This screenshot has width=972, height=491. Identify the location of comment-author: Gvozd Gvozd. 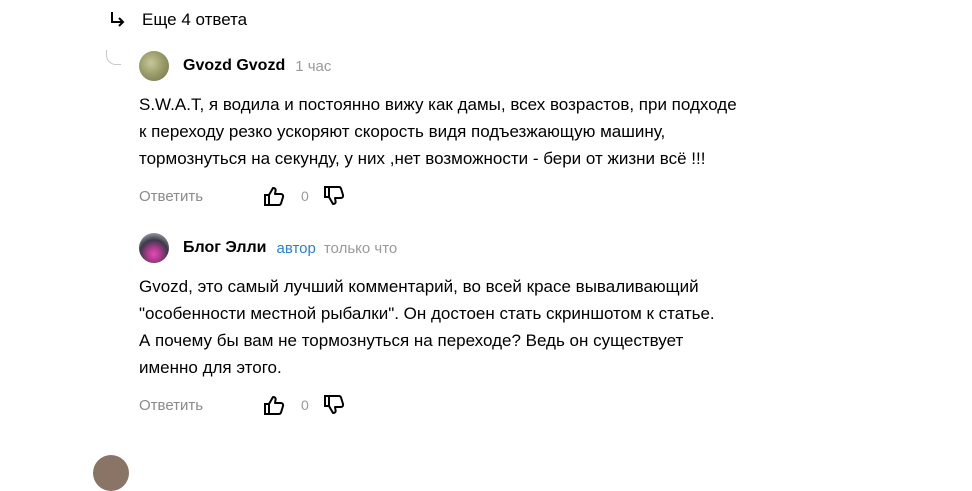
(234, 66).